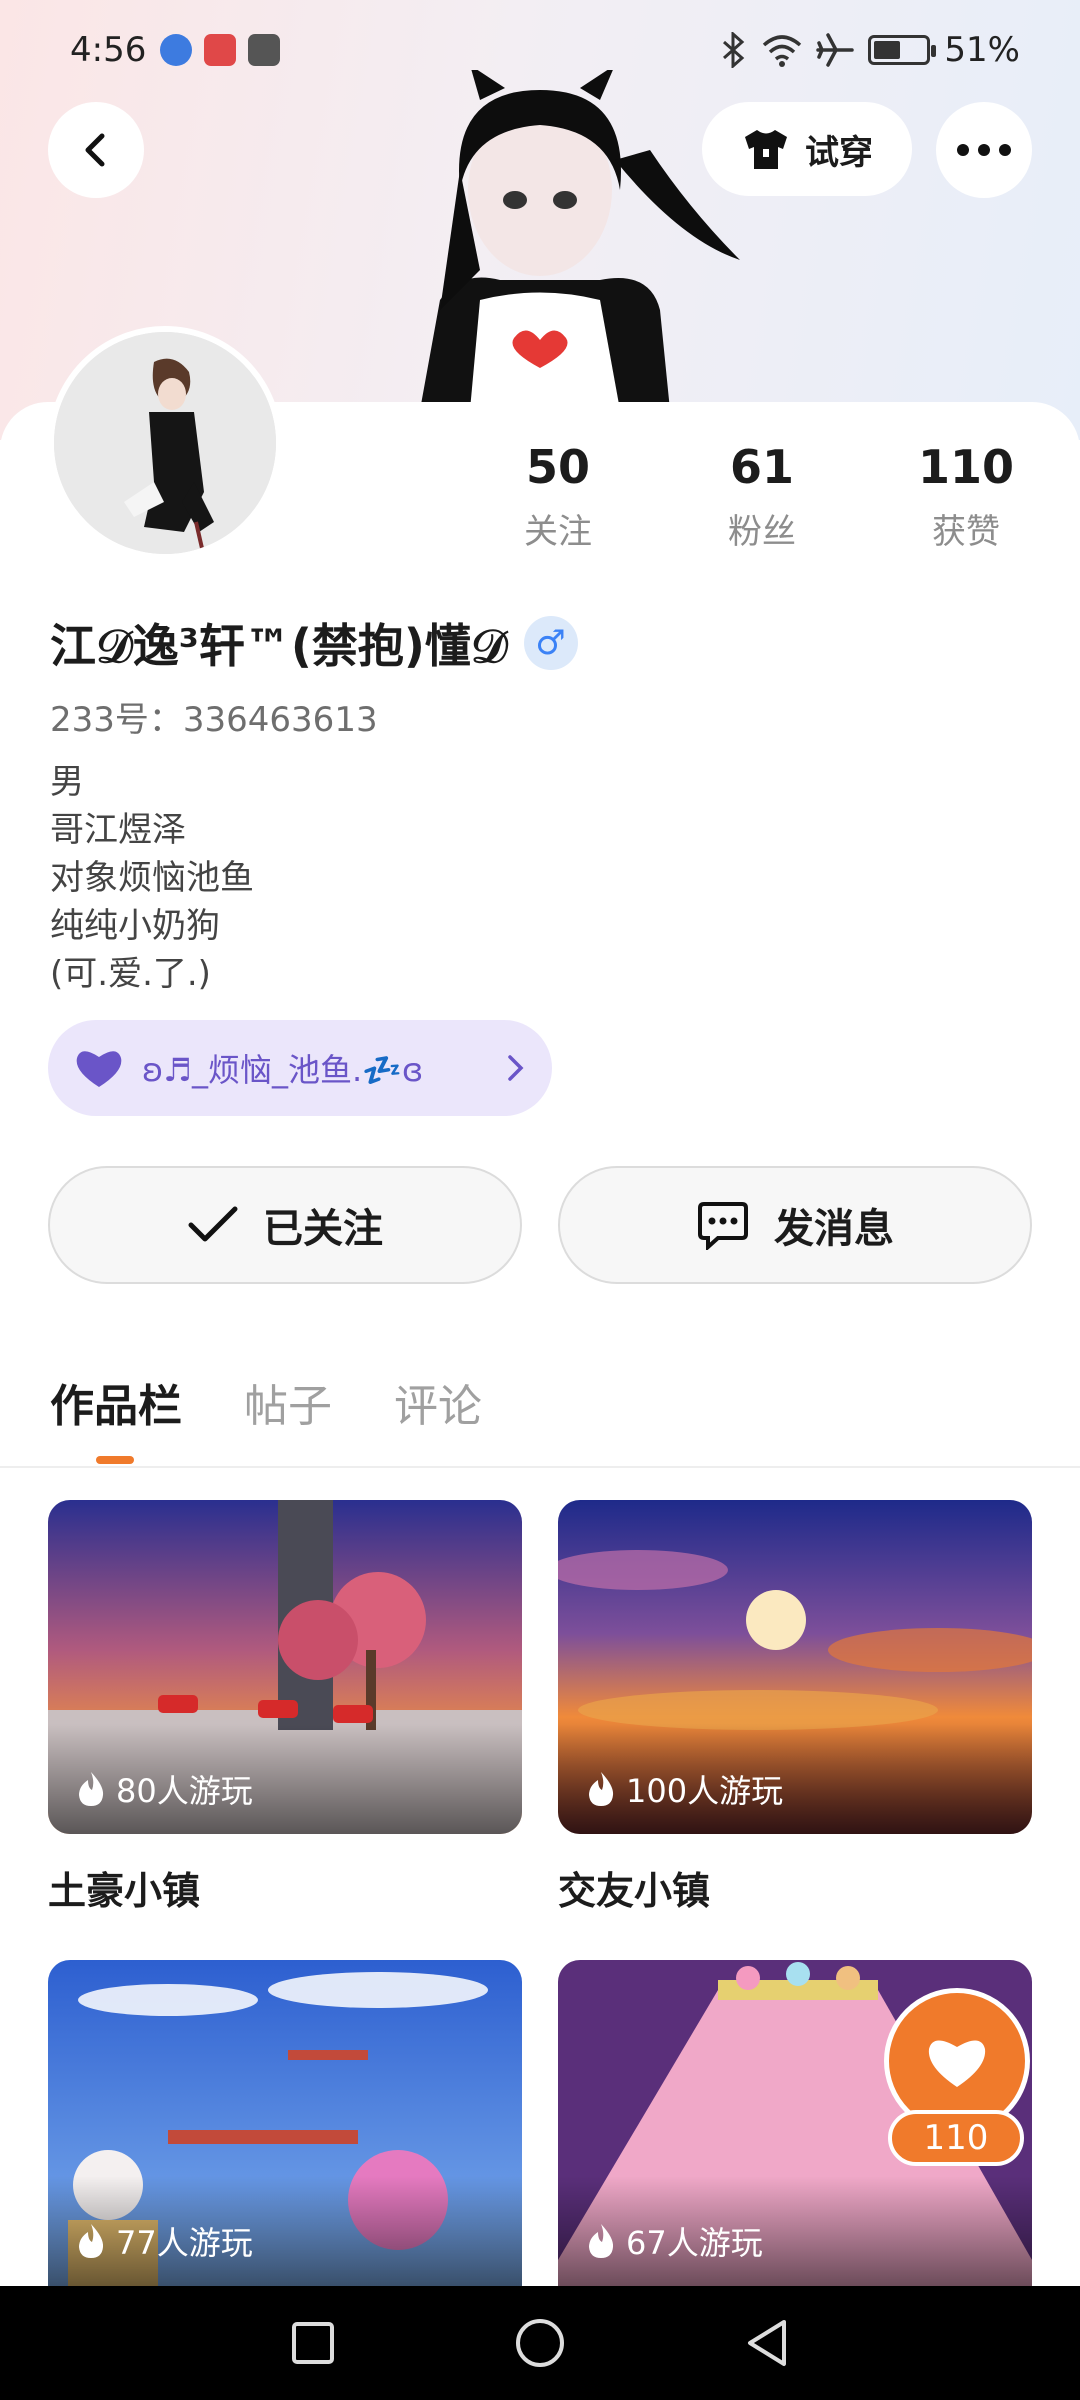  What do you see at coordinates (558, 532) in the screenshot?
I see `following-label: 关注` at bounding box center [558, 532].